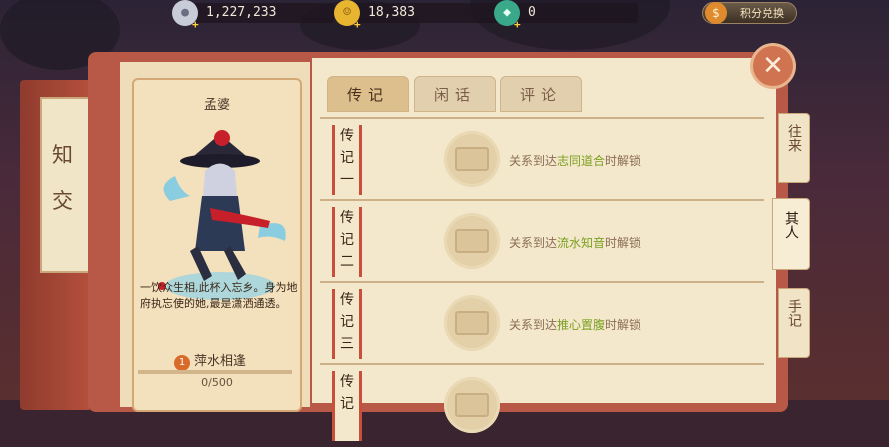  I want to click on gold-value: 18,383, so click(391, 12).